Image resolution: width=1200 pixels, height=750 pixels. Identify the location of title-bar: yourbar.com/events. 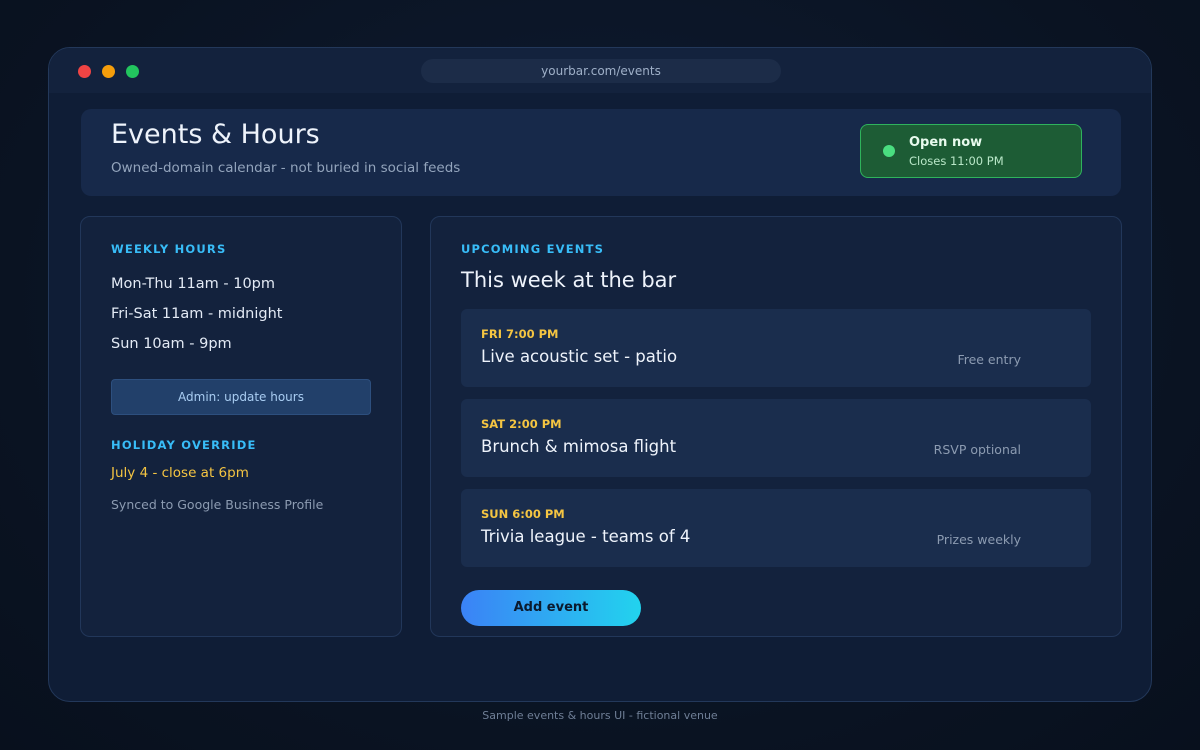
(600, 70).